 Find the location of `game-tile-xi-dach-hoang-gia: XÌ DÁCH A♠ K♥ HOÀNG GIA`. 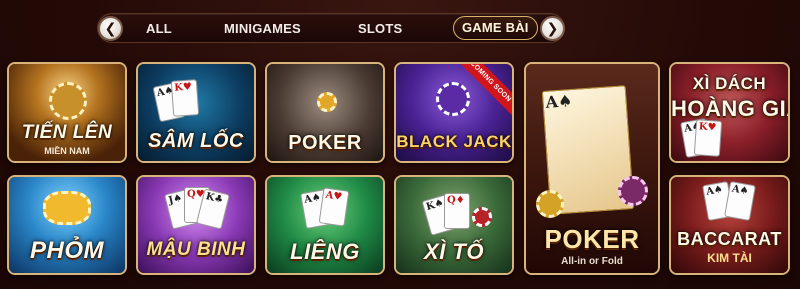

game-tile-xi-dach-hoang-gia: XÌ DÁCH A♠ K♥ HOÀNG GIA is located at coordinates (729, 112).